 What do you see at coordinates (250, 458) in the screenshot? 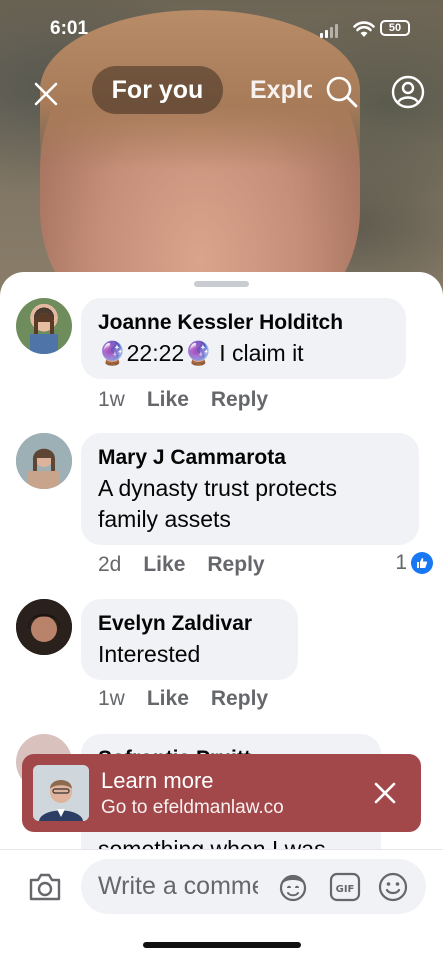
I see `commenter-name: Mary J Cammarota` at bounding box center [250, 458].